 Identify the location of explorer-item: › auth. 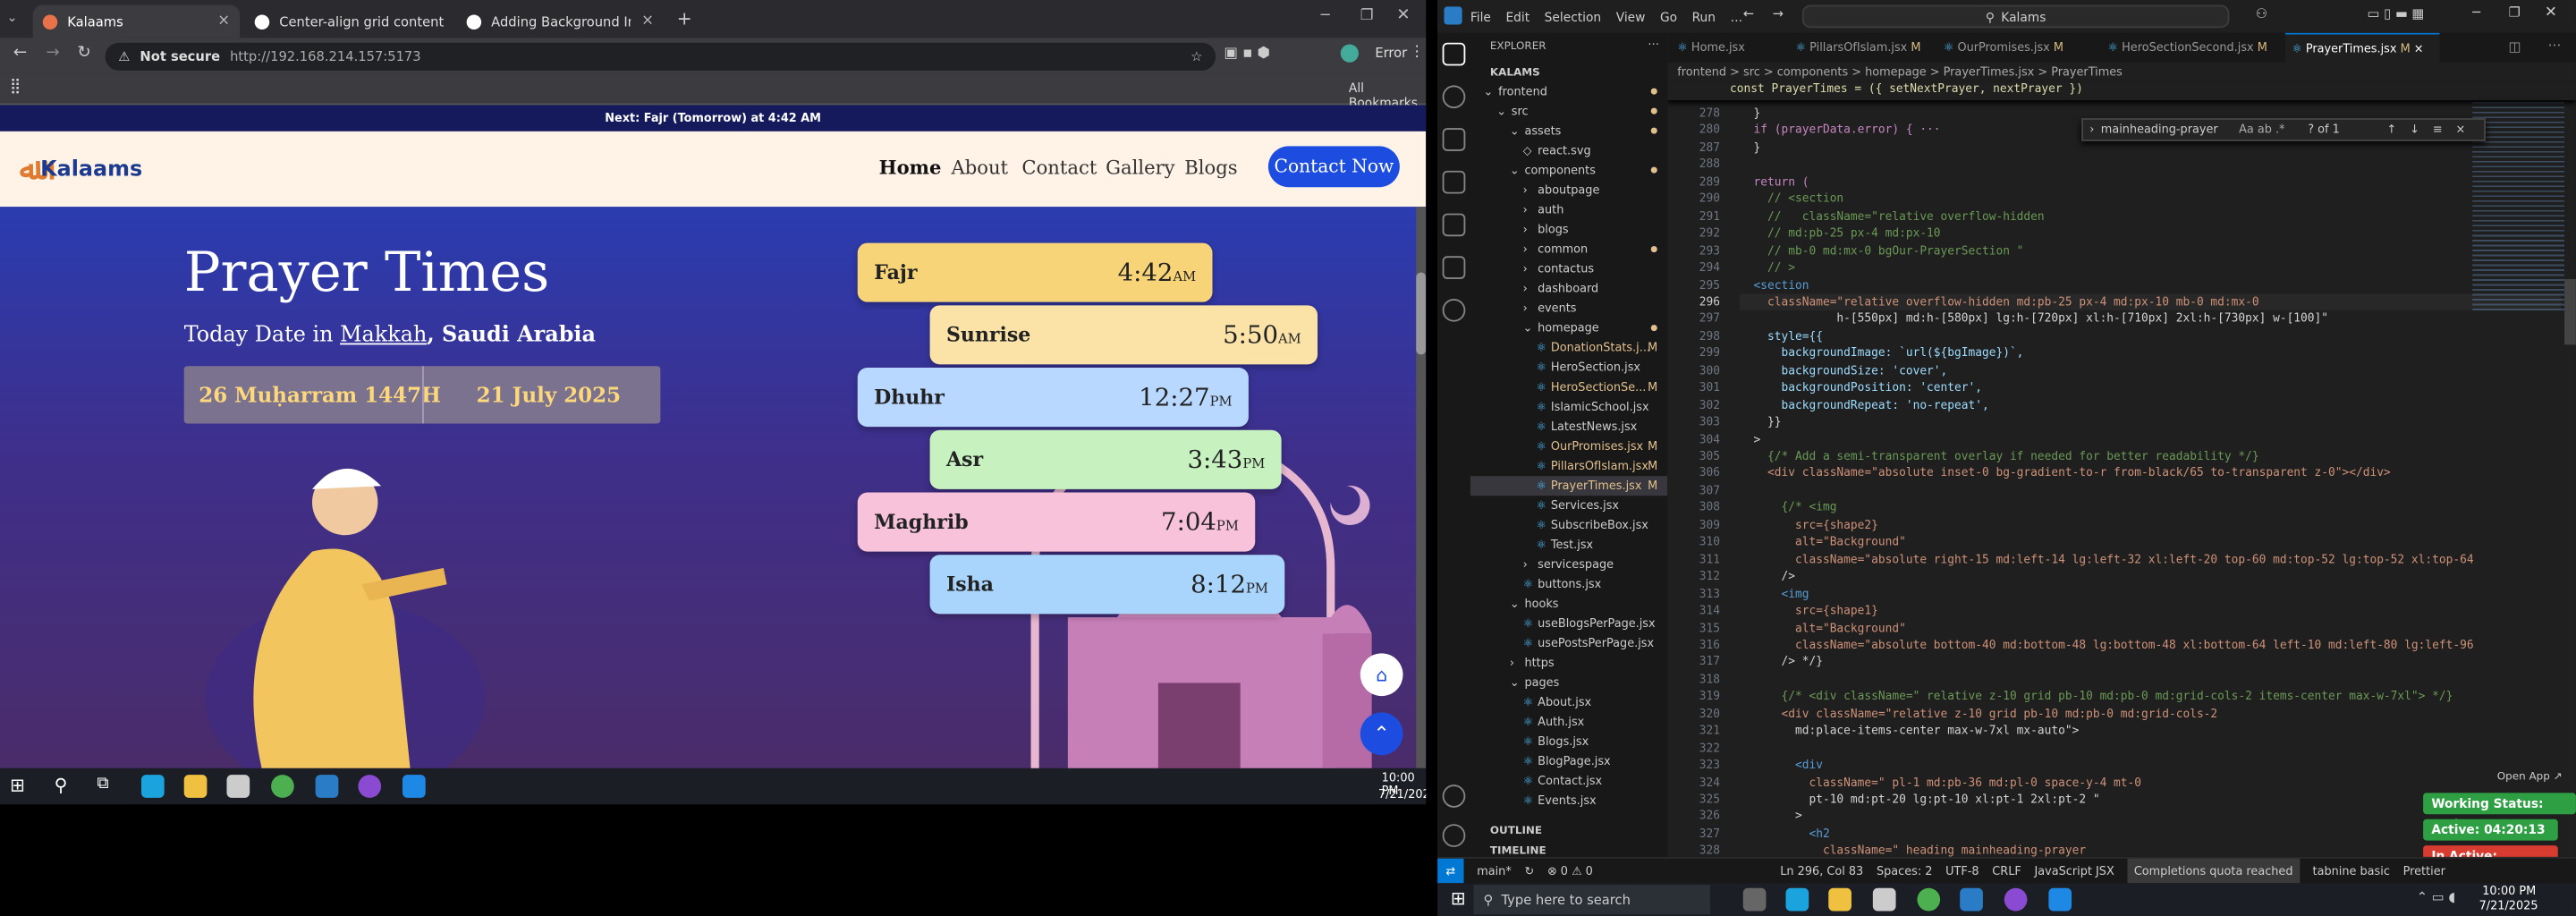
(1568, 210).